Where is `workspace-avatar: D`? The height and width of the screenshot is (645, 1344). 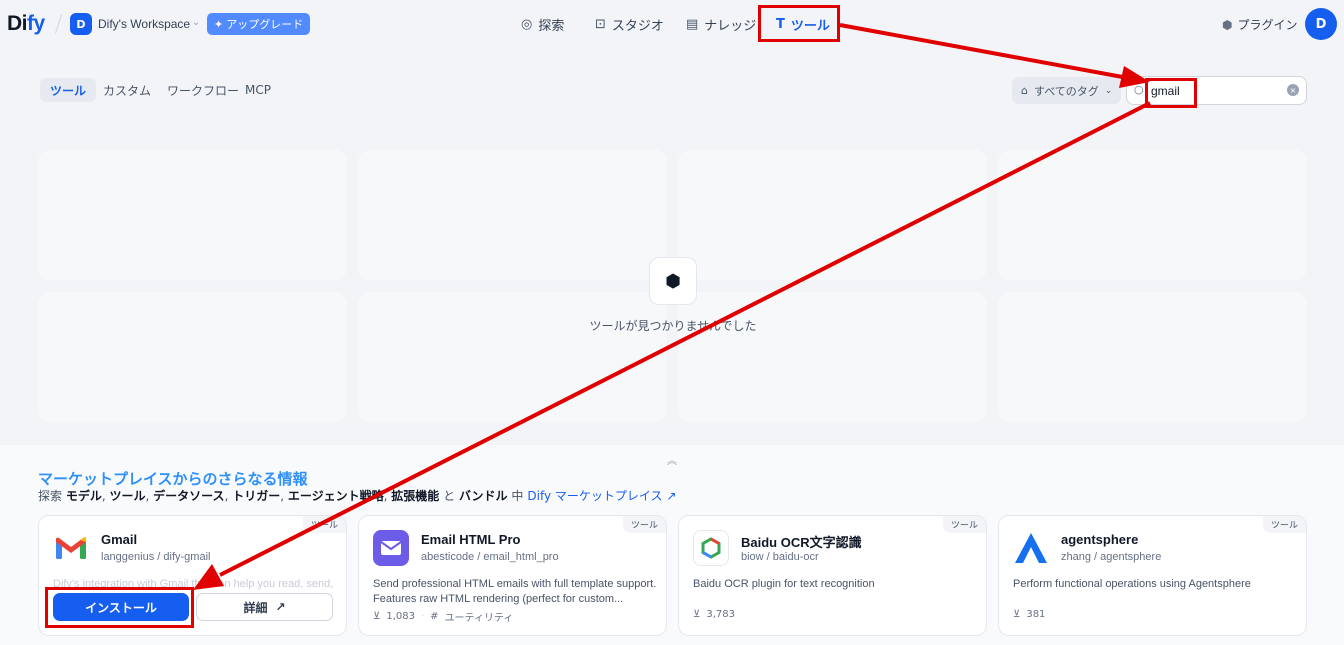 workspace-avatar: D is located at coordinates (81, 24).